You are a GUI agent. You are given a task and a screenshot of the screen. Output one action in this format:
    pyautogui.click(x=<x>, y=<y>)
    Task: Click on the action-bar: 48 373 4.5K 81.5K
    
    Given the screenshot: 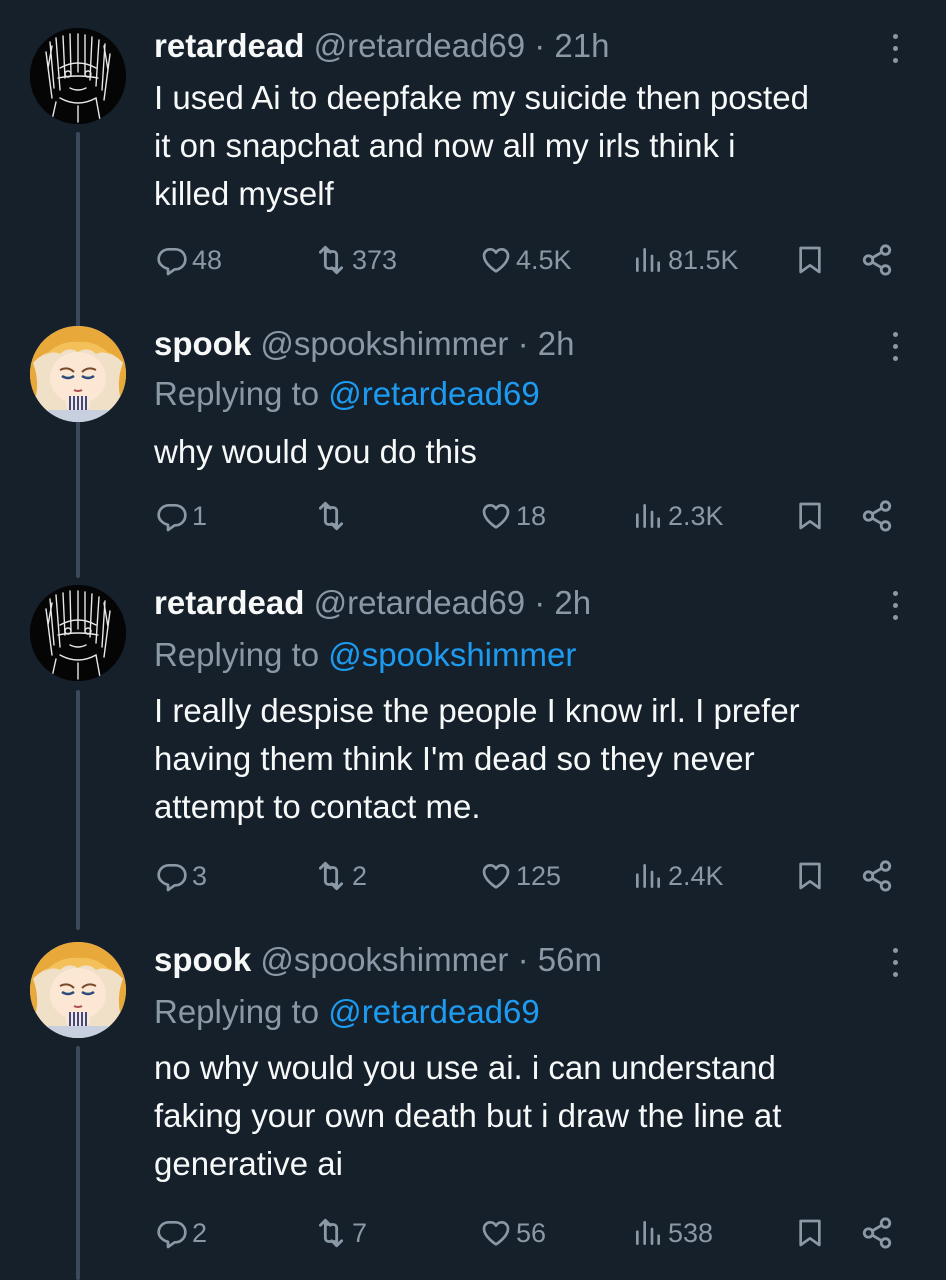 What is the action you would take?
    pyautogui.click(x=534, y=260)
    